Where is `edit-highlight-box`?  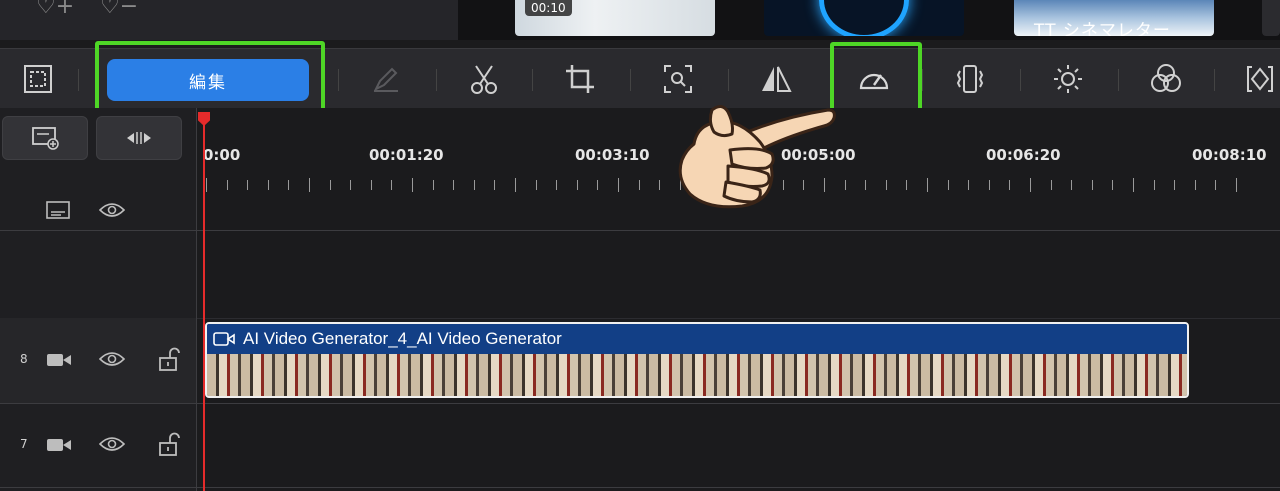
edit-highlight-box is located at coordinates (210, 78).